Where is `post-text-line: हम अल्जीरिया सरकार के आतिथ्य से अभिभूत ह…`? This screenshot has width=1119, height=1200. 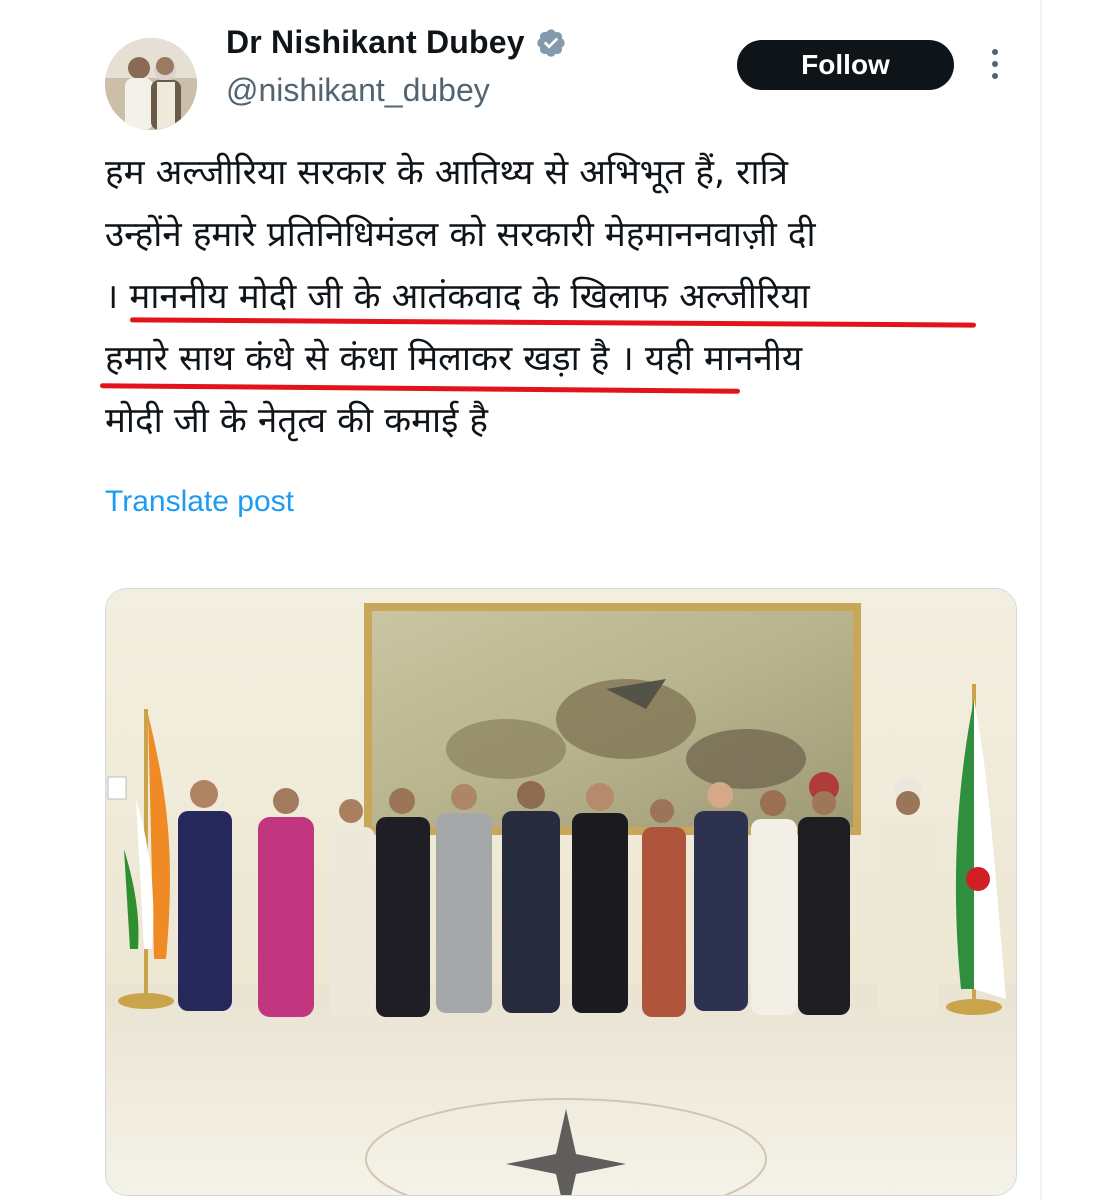 post-text-line: हम अल्जीरिया सरकार के आतिथ्य से अभिभूत ह… is located at coordinates (446, 173).